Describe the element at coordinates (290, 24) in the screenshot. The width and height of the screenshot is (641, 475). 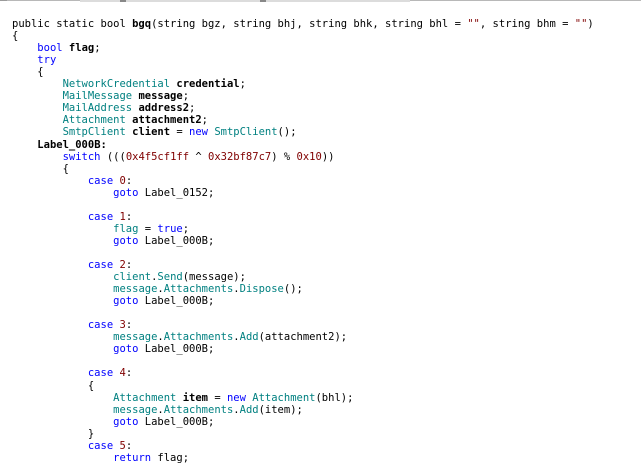
I see `code-token: bhj,` at that location.